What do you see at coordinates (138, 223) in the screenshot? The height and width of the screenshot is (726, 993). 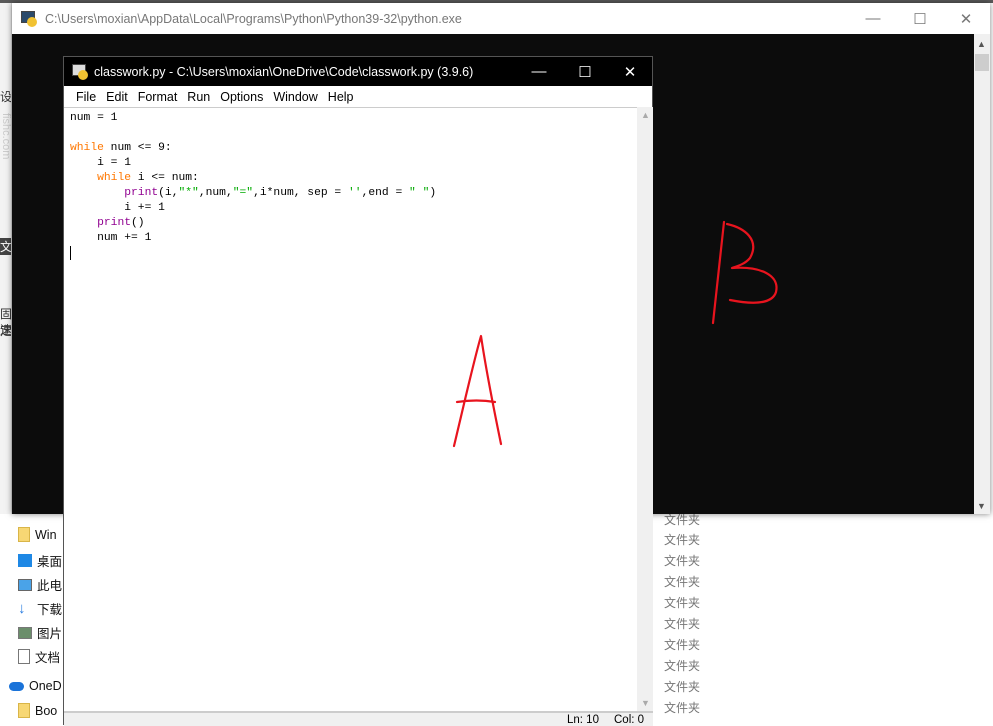 I see `code-token: ()` at bounding box center [138, 223].